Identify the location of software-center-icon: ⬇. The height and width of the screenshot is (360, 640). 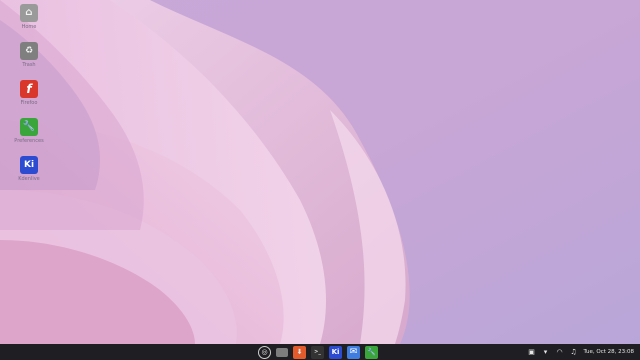
(299, 352).